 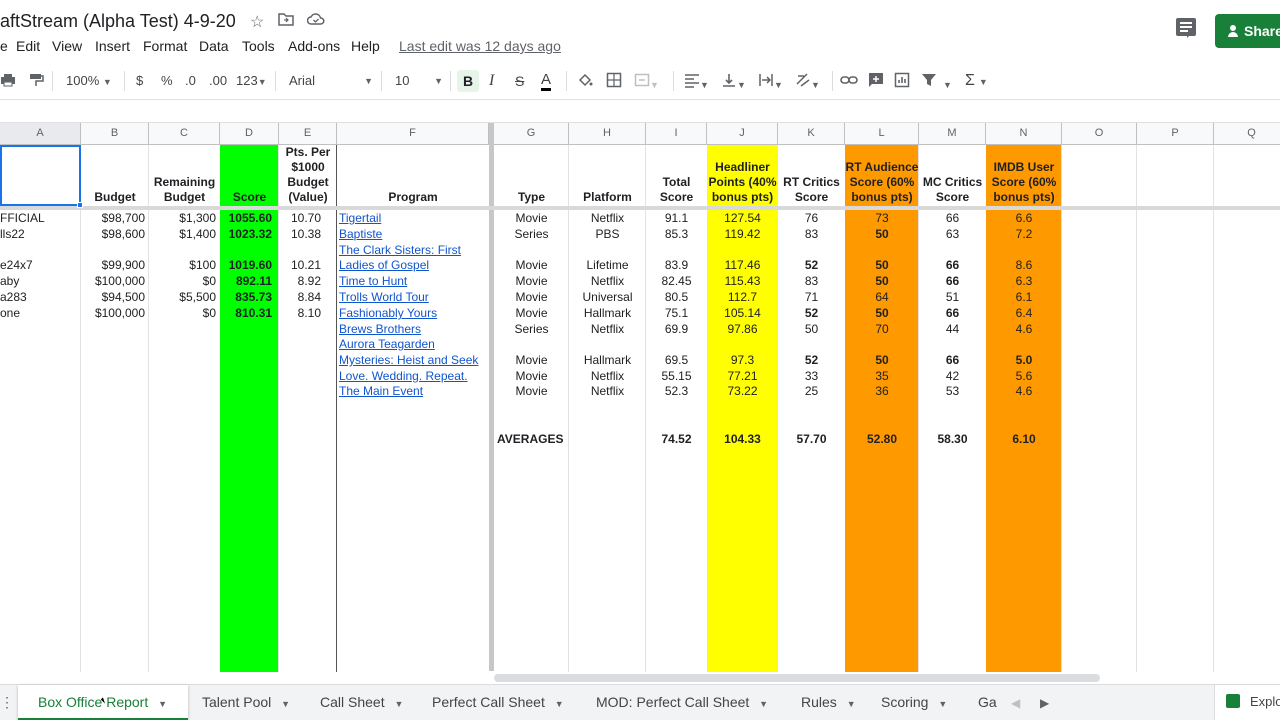 What do you see at coordinates (39, 297) in the screenshot?
I see `player-name-cell: a283` at bounding box center [39, 297].